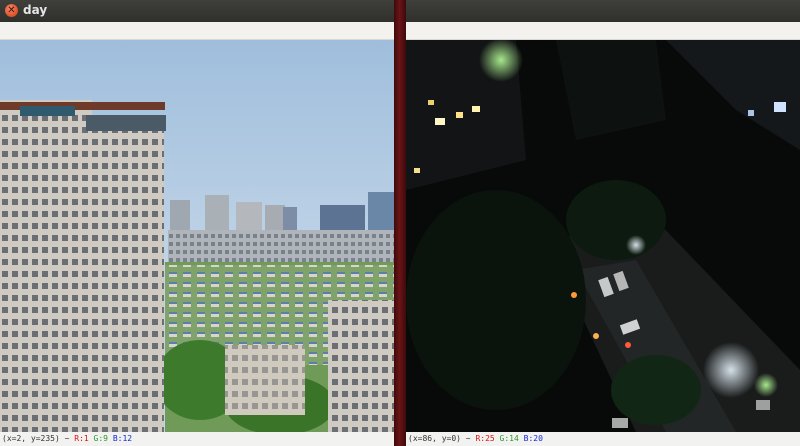 The height and width of the screenshot is (446, 800). What do you see at coordinates (100, 438) in the screenshot?
I see `status-g-value: G:9` at bounding box center [100, 438].